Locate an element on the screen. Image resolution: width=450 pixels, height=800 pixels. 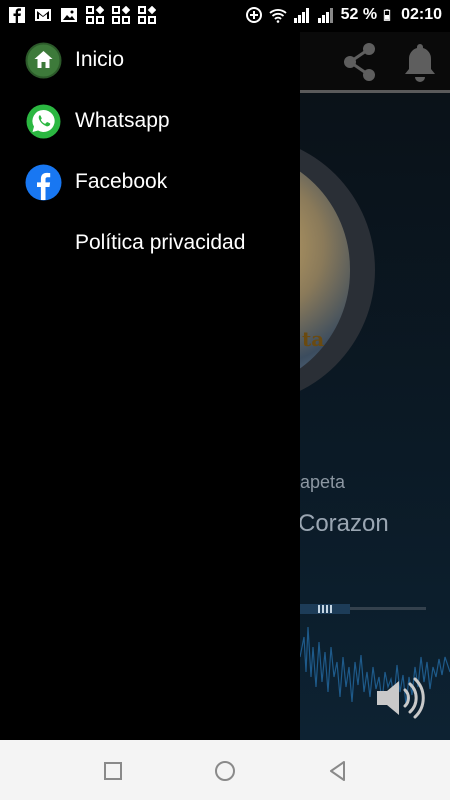
artist-name: apeta is located at coordinates (323, 482).